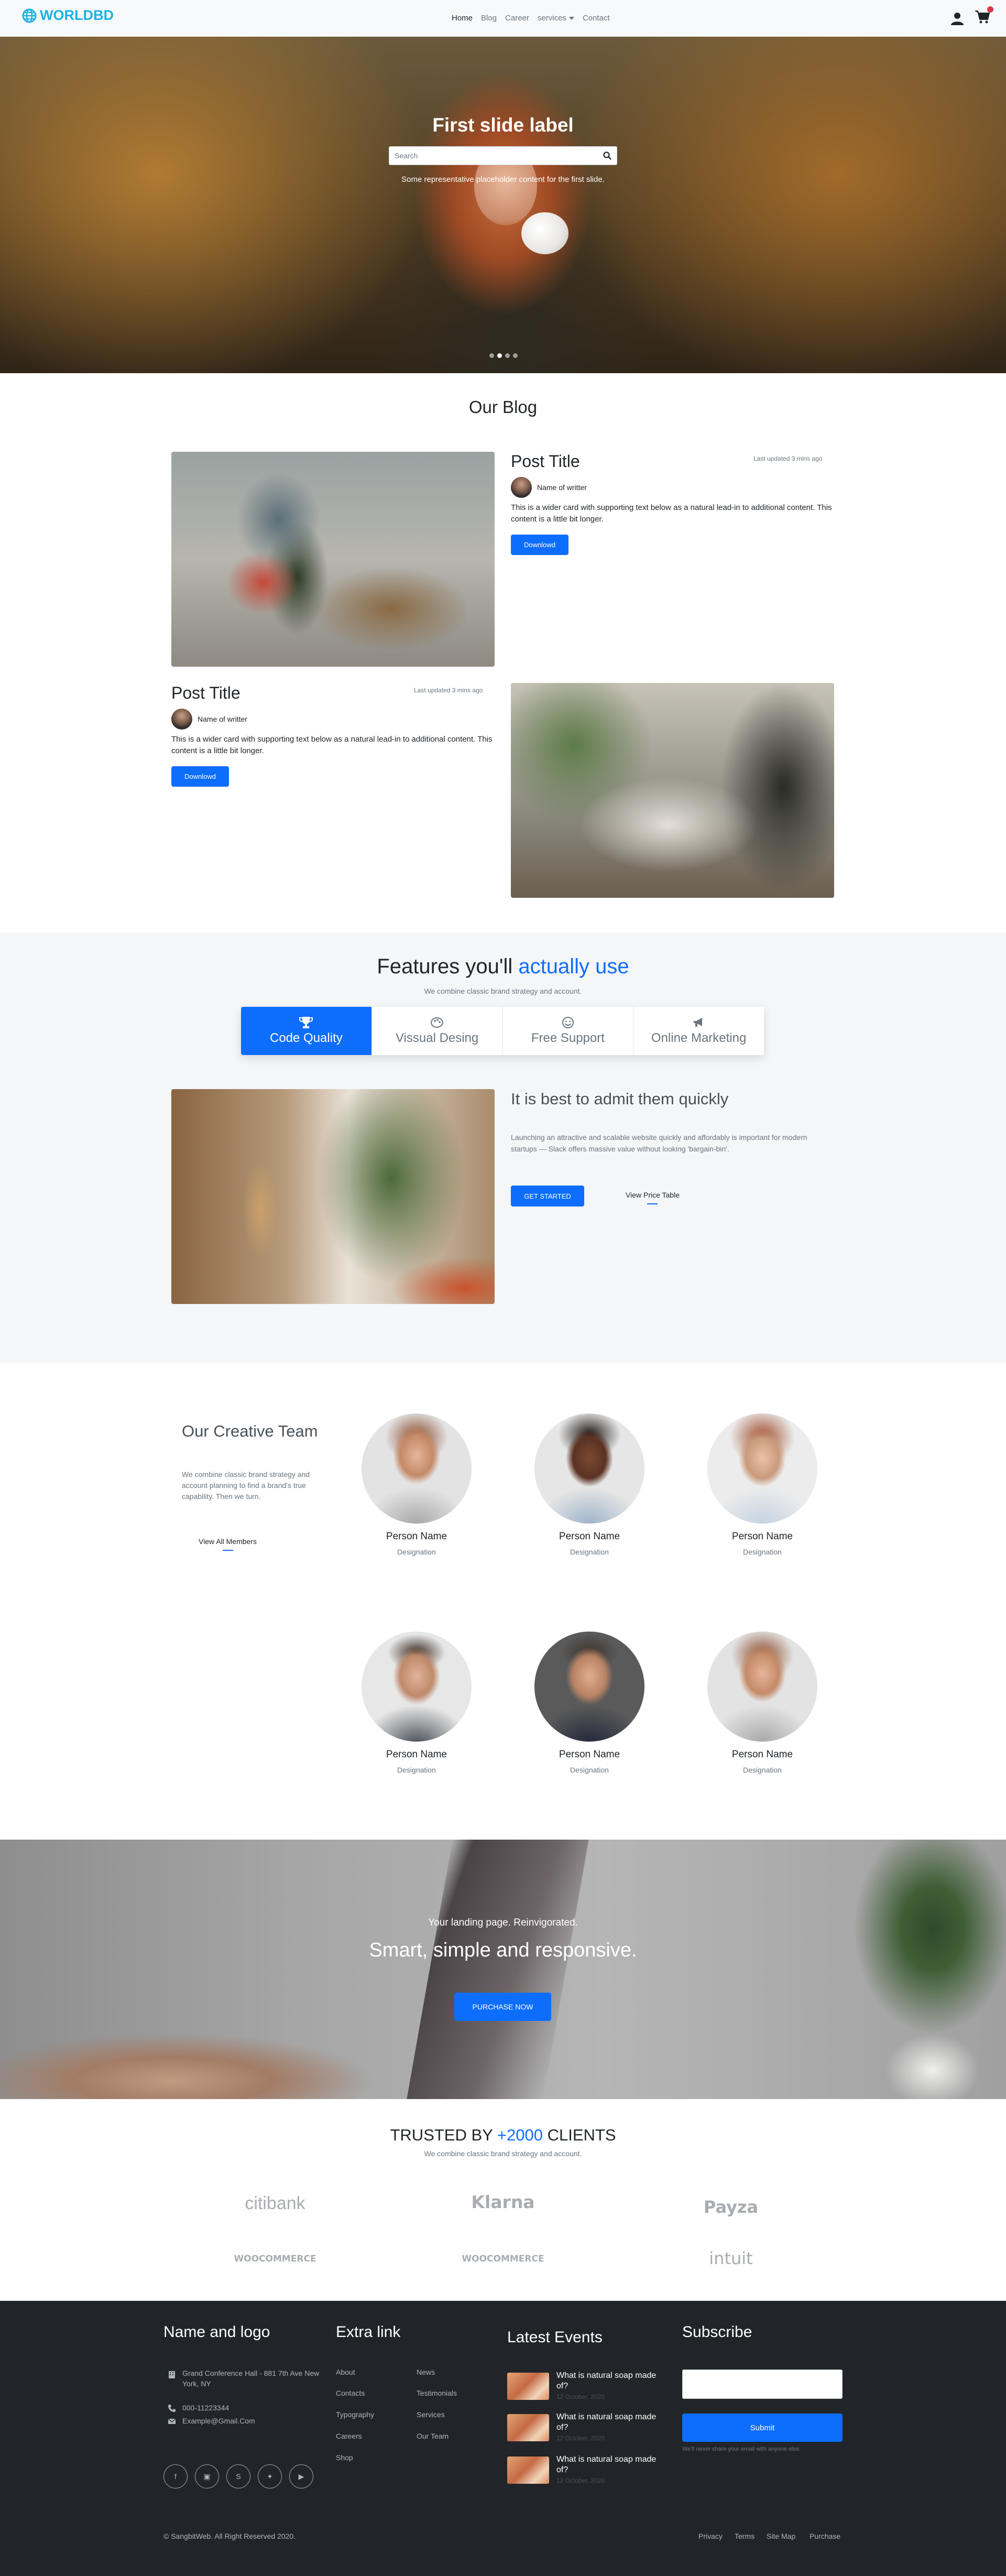 Image resolution: width=1006 pixels, height=2576 pixels. I want to click on user-icon, so click(957, 18).